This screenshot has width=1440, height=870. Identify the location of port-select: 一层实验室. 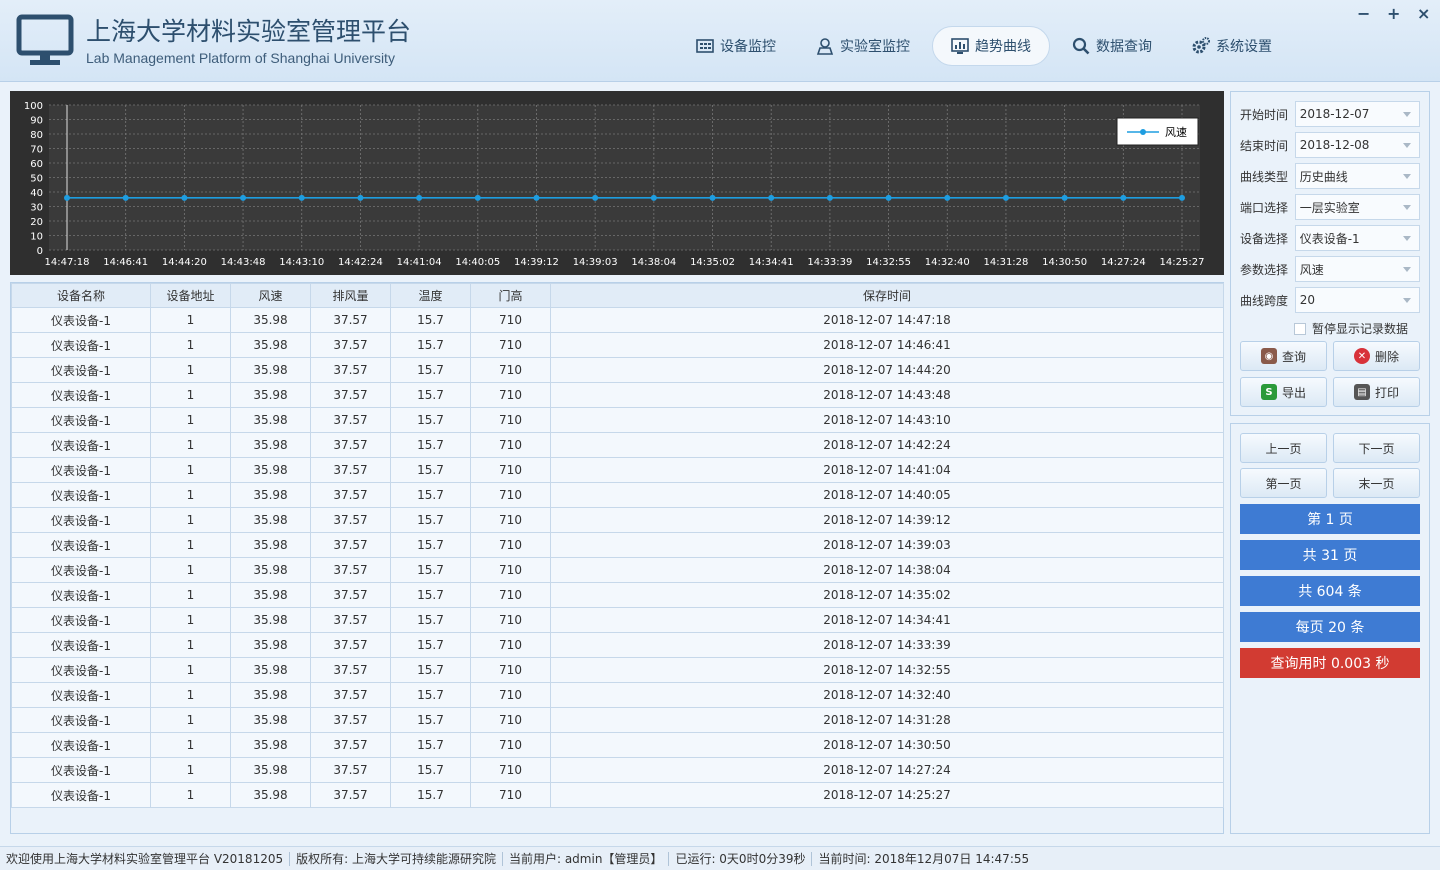
(1357, 207).